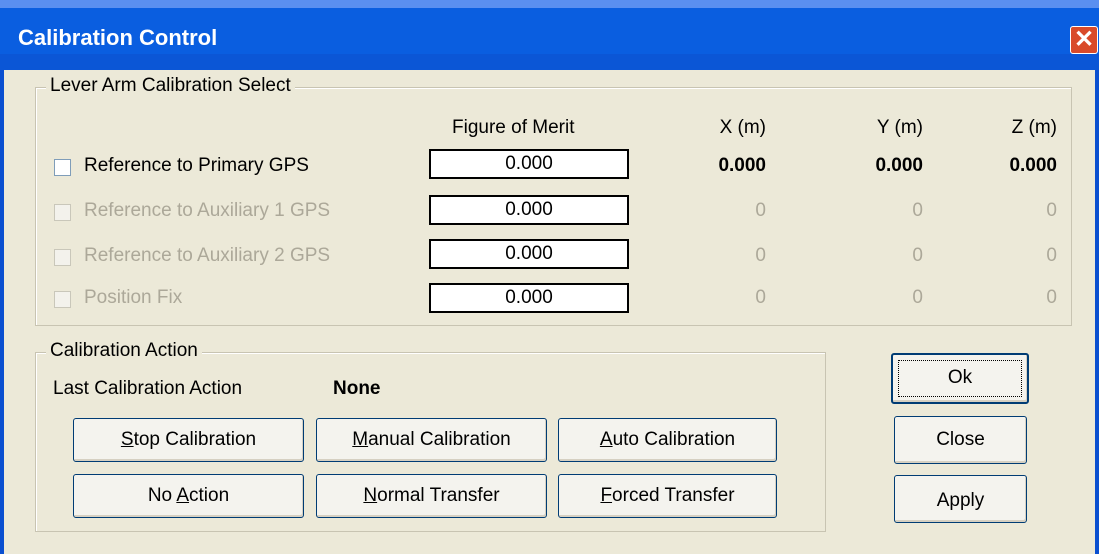 This screenshot has height=554, width=1099. Describe the element at coordinates (606, 439) in the screenshot. I see `auto-calibration-label-mnemonic: A` at that location.